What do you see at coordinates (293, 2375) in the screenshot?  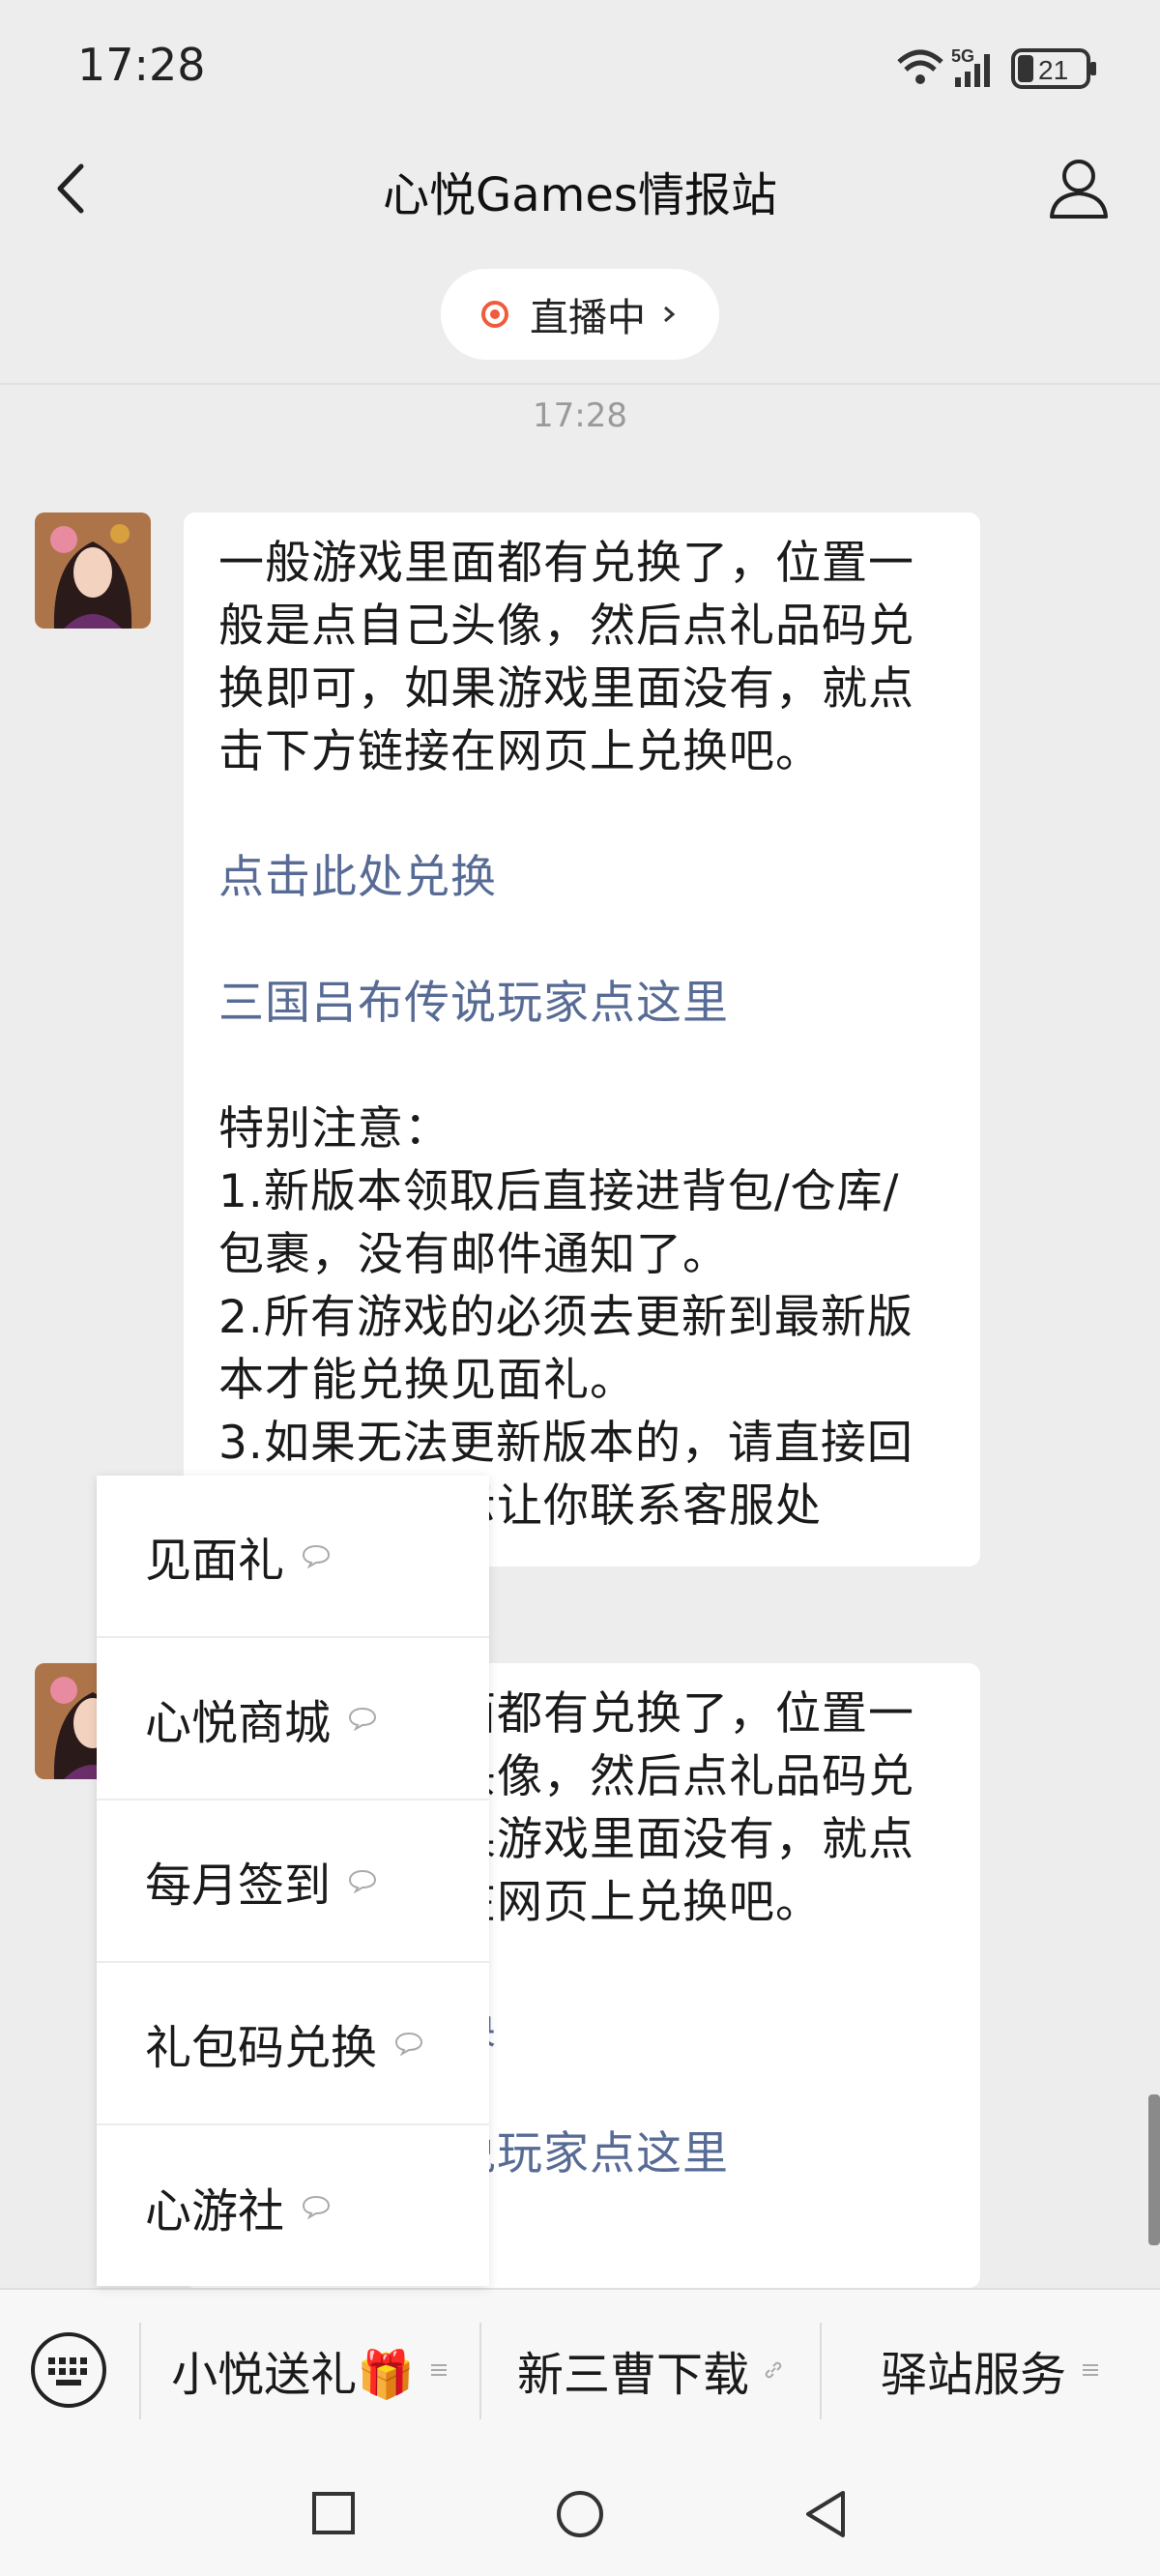 I see `menu-label: 小悦送礼🎁` at bounding box center [293, 2375].